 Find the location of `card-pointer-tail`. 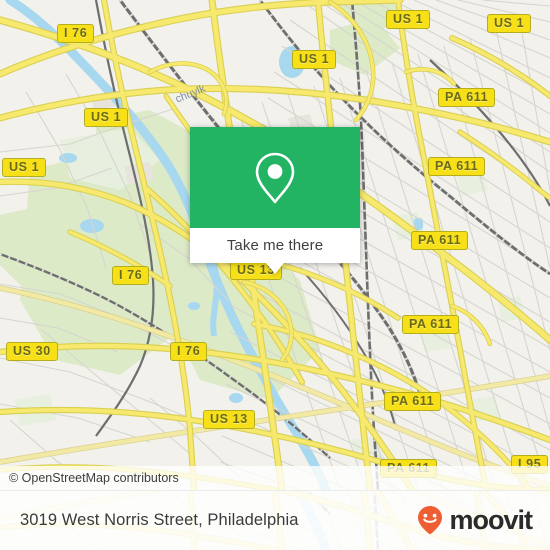

card-pointer-tail is located at coordinates (275, 268).